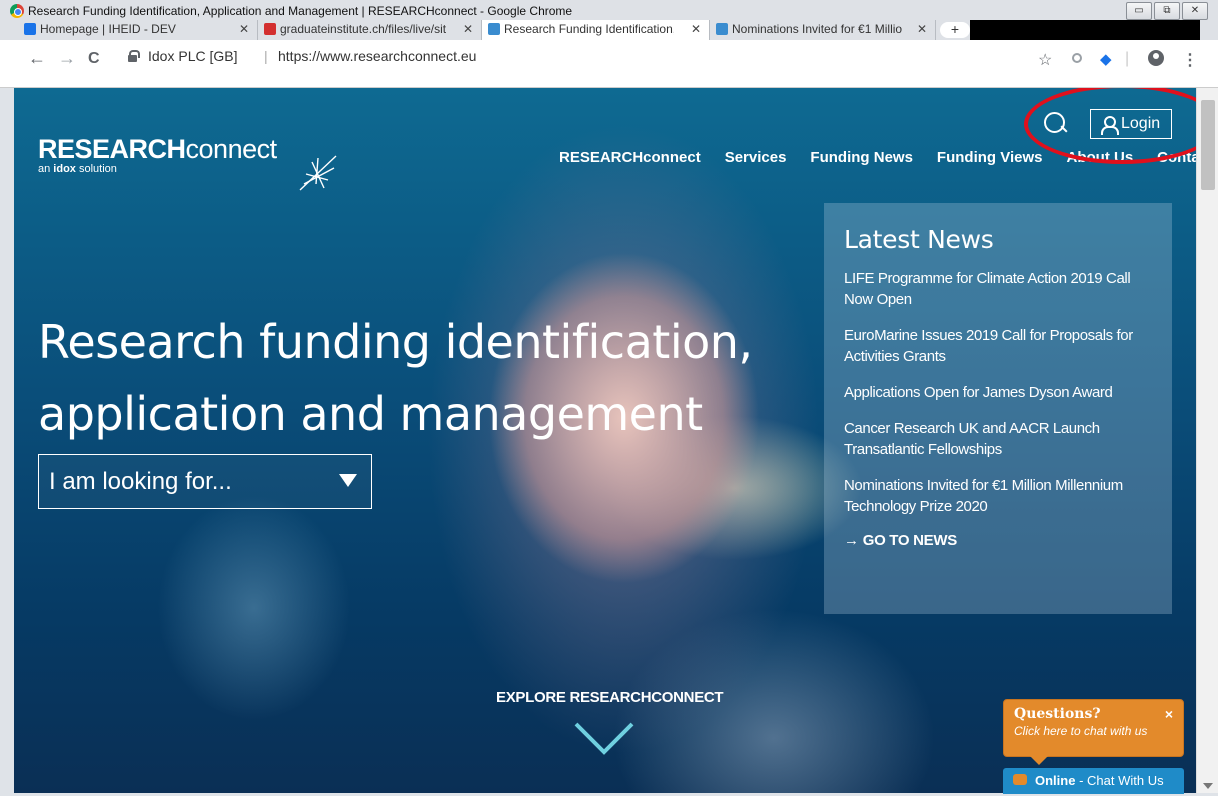 This screenshot has height=796, width=1218. What do you see at coordinates (998, 540) in the screenshot?
I see `go-to-news-link: → GO TO NEWS` at bounding box center [998, 540].